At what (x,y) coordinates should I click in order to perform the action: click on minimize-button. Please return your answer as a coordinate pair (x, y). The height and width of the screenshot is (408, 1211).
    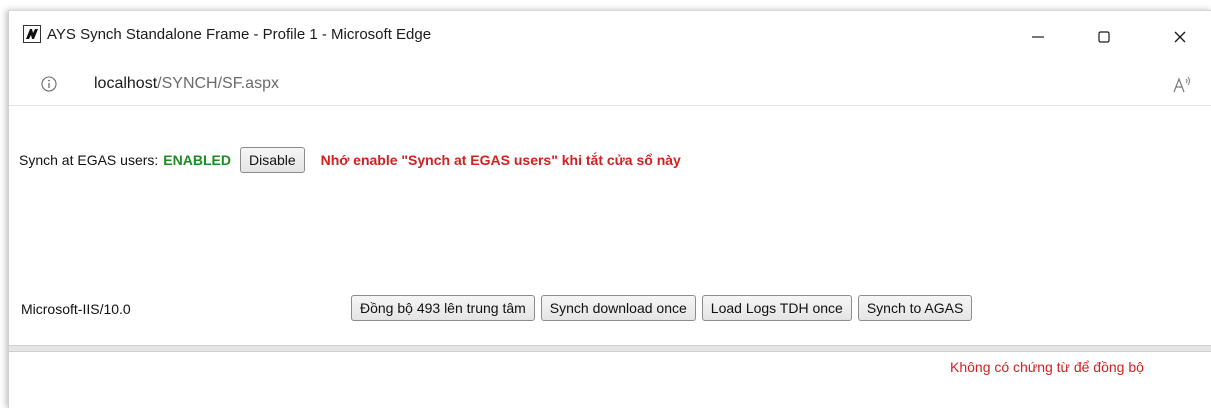
    Looking at the image, I should click on (1038, 37).